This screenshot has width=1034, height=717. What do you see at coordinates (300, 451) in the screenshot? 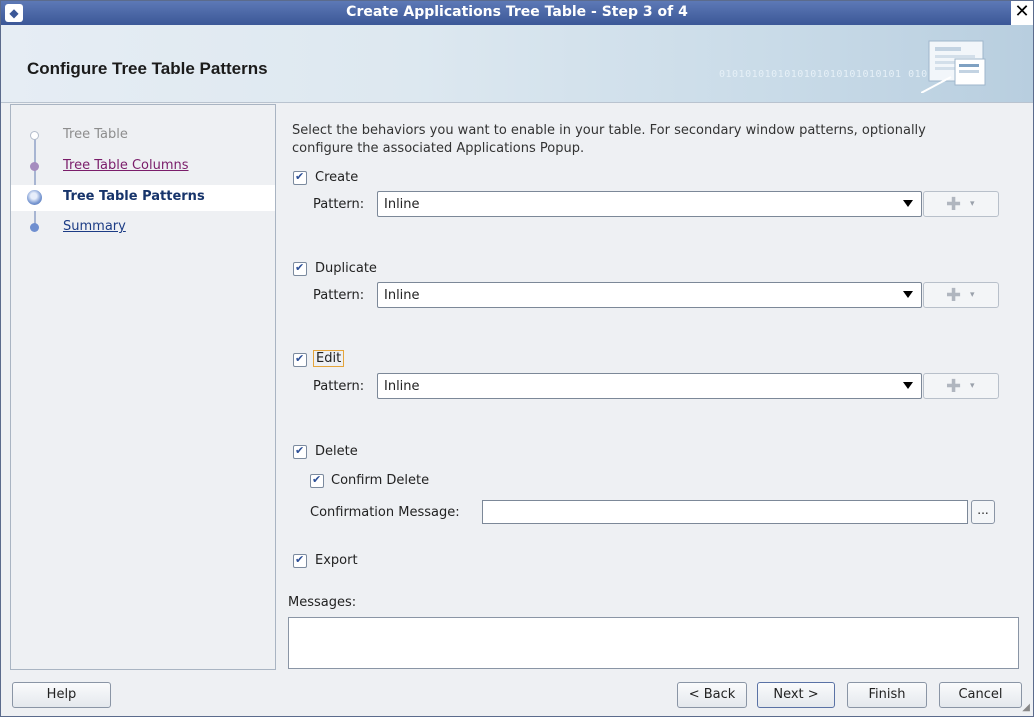
I see `delete-checkbox` at bounding box center [300, 451].